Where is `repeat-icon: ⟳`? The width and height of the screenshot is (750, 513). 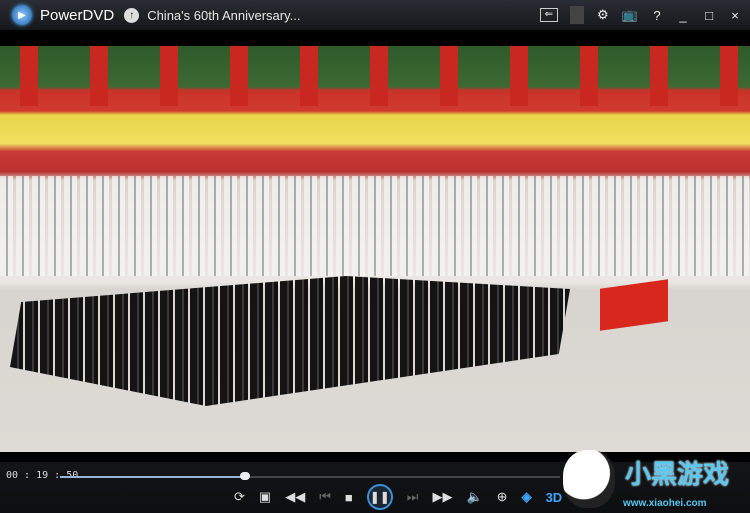
repeat-icon: ⟳ is located at coordinates (239, 497).